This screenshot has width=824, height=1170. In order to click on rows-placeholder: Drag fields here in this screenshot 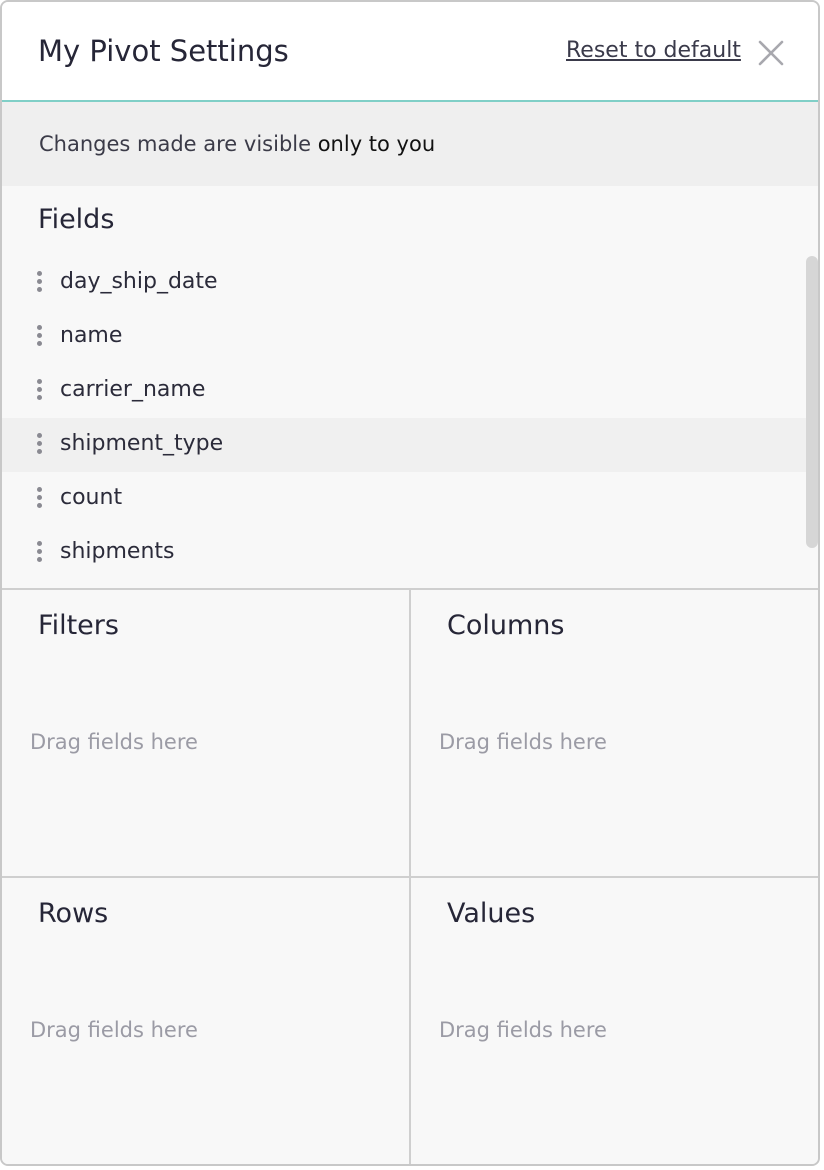, I will do `click(114, 1030)`.